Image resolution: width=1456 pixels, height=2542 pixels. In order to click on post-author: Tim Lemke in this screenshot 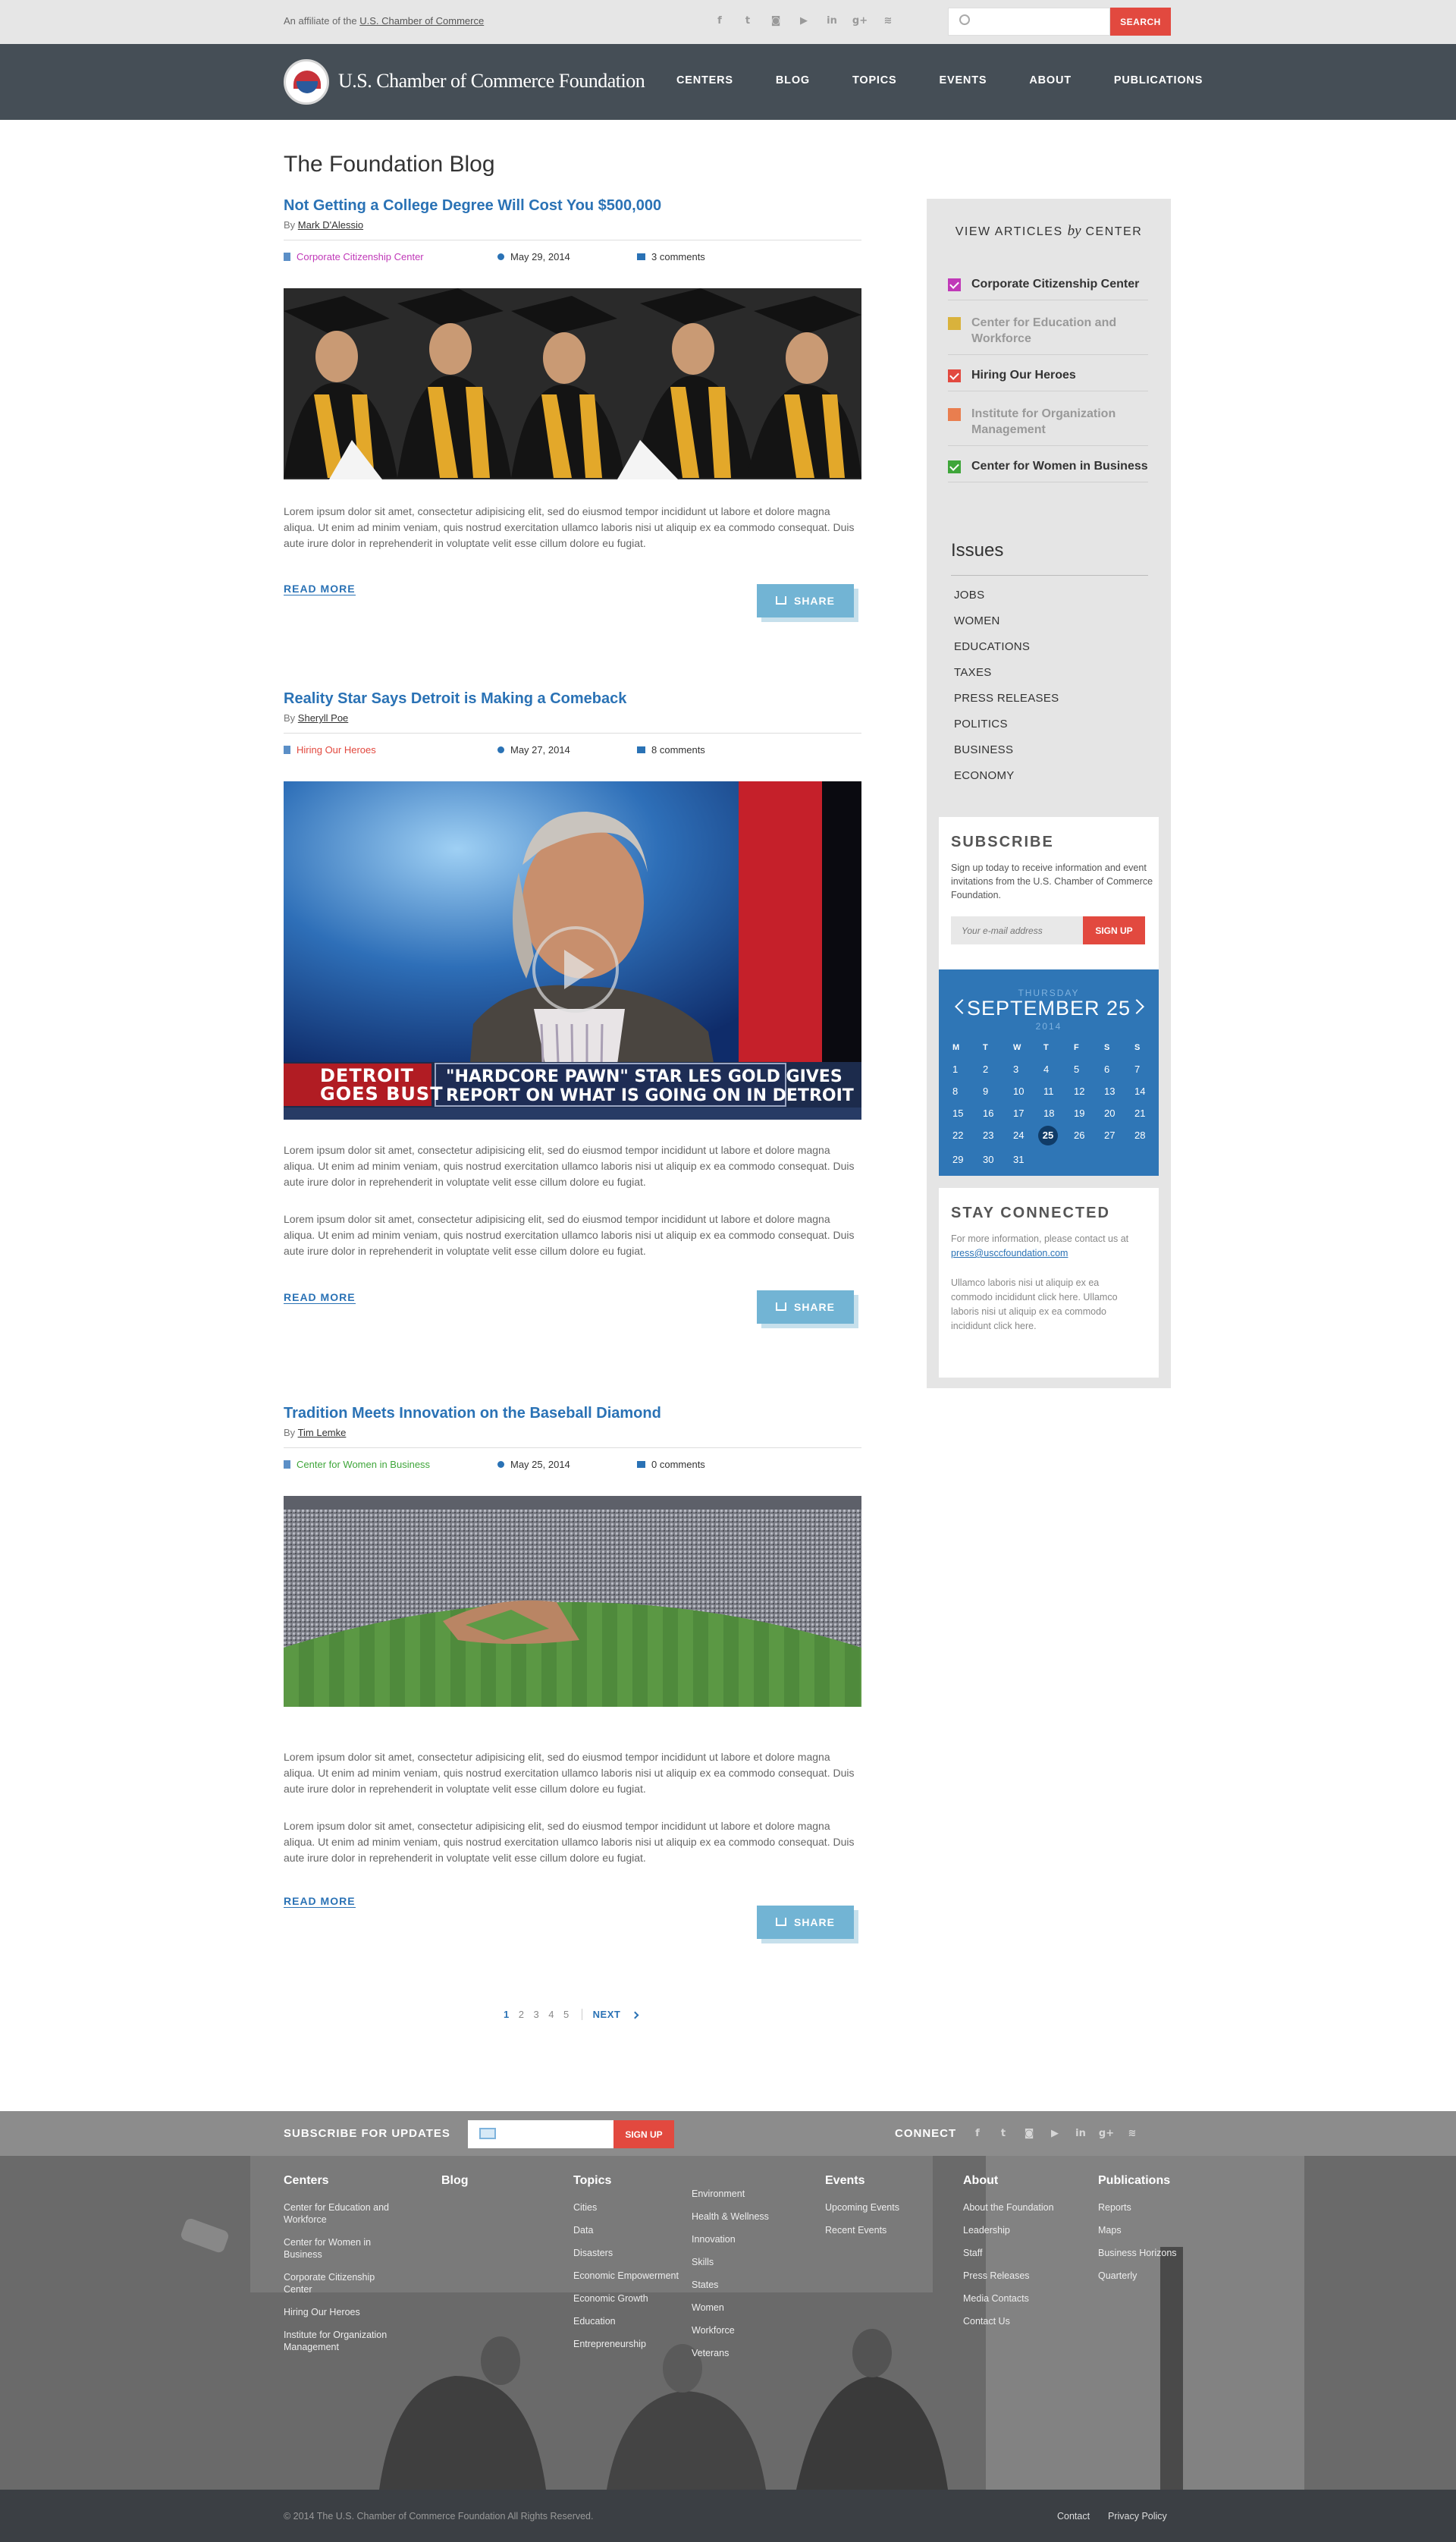, I will do `click(322, 1432)`.